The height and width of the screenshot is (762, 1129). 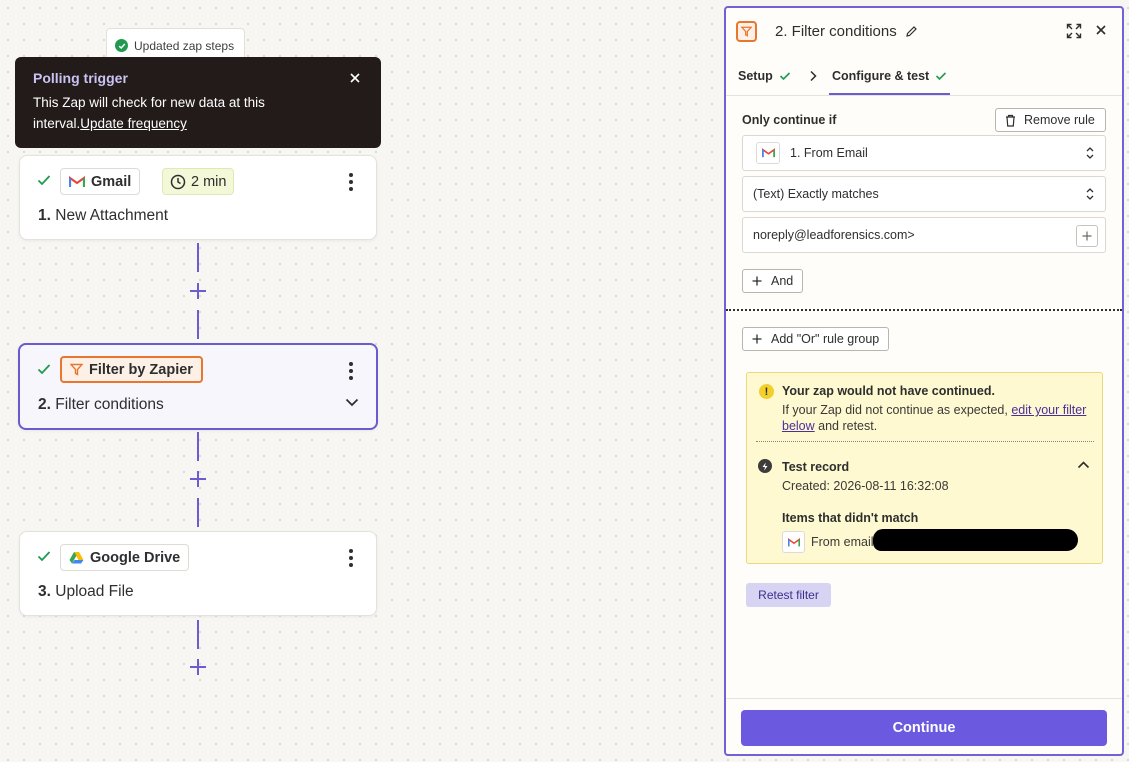 What do you see at coordinates (888, 391) in the screenshot?
I see `warning-title: Your zap would not have continued.` at bounding box center [888, 391].